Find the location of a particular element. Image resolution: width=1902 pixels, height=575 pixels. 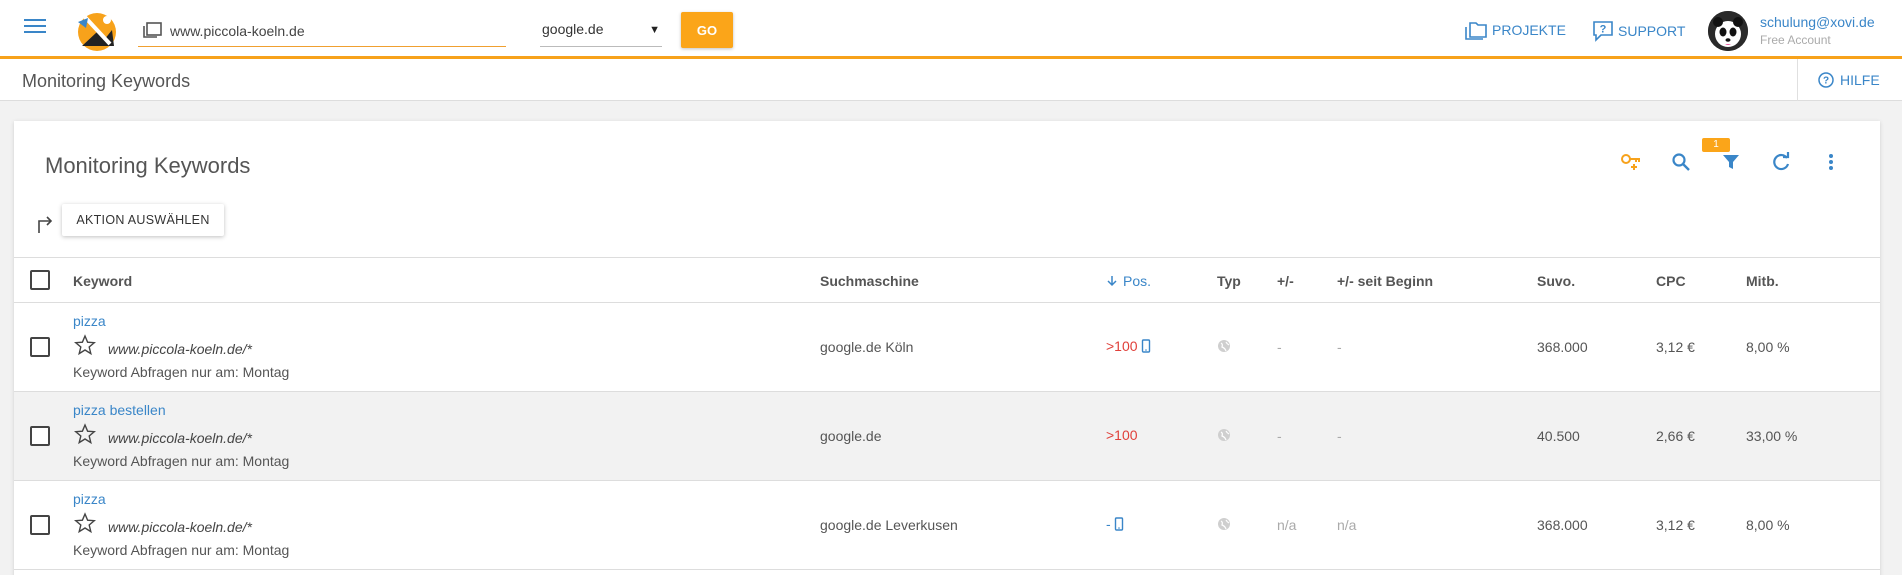

divider is located at coordinates (1797, 80).